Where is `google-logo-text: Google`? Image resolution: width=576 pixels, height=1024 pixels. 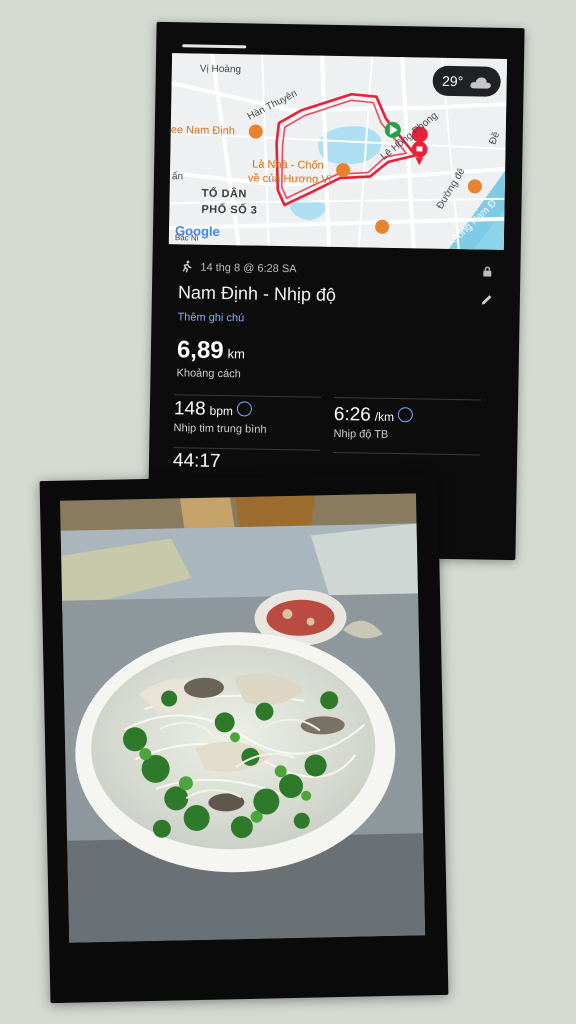
google-logo-text: Google is located at coordinates (197, 231).